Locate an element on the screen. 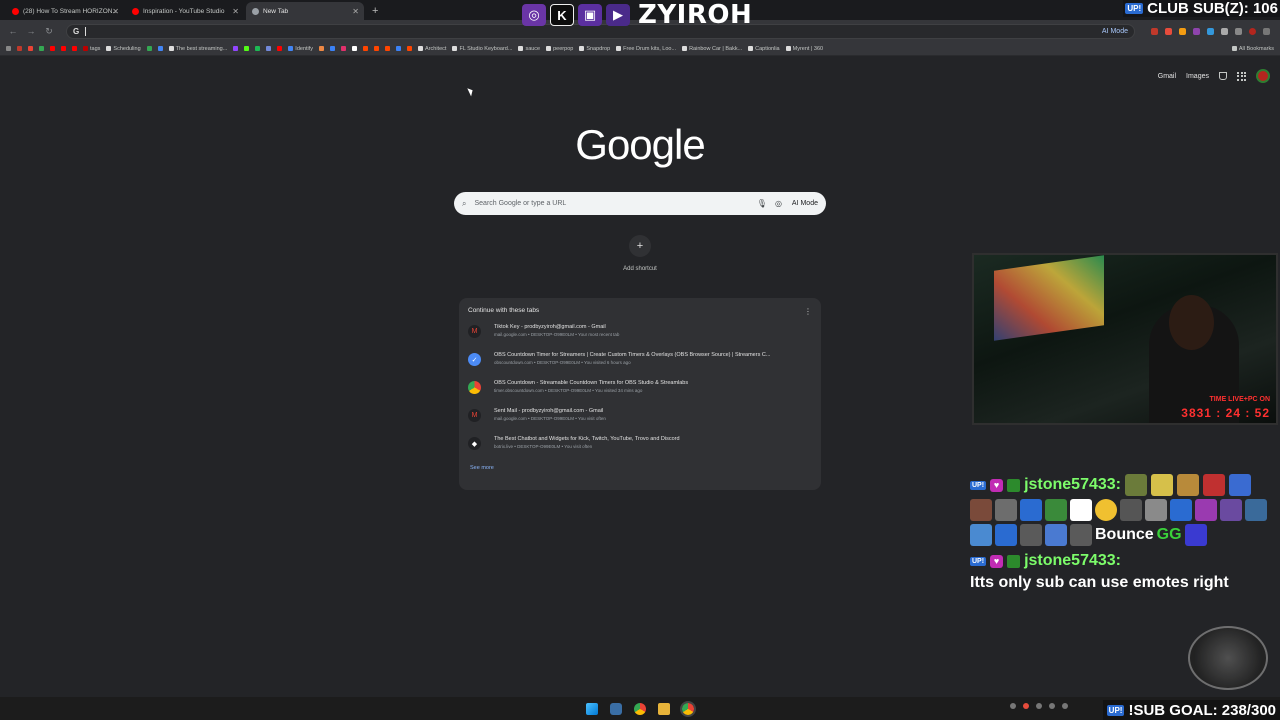 This screenshot has width=1280, height=720. windows-start-icon is located at coordinates (592, 708).